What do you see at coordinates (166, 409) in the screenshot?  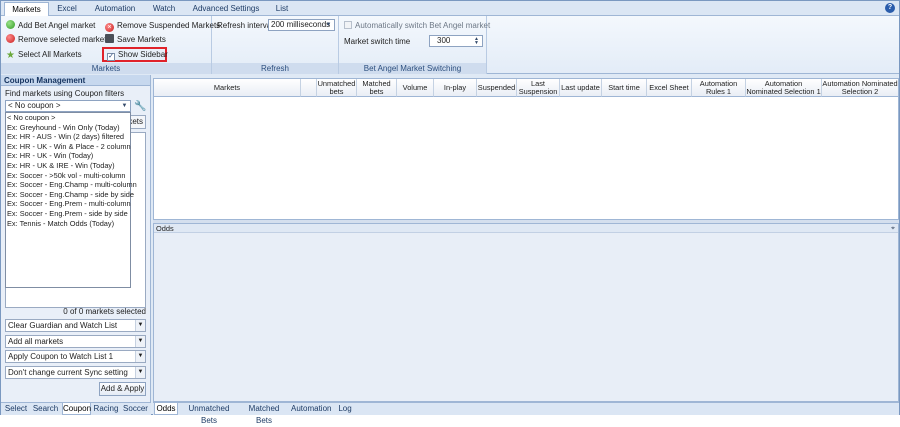 I see `tab-odds: Odds` at bounding box center [166, 409].